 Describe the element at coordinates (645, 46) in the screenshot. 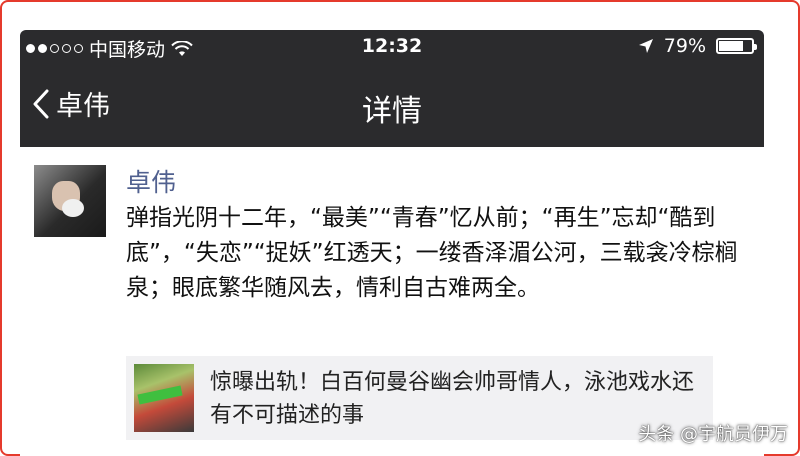

I see `location-arrow-icon` at that location.